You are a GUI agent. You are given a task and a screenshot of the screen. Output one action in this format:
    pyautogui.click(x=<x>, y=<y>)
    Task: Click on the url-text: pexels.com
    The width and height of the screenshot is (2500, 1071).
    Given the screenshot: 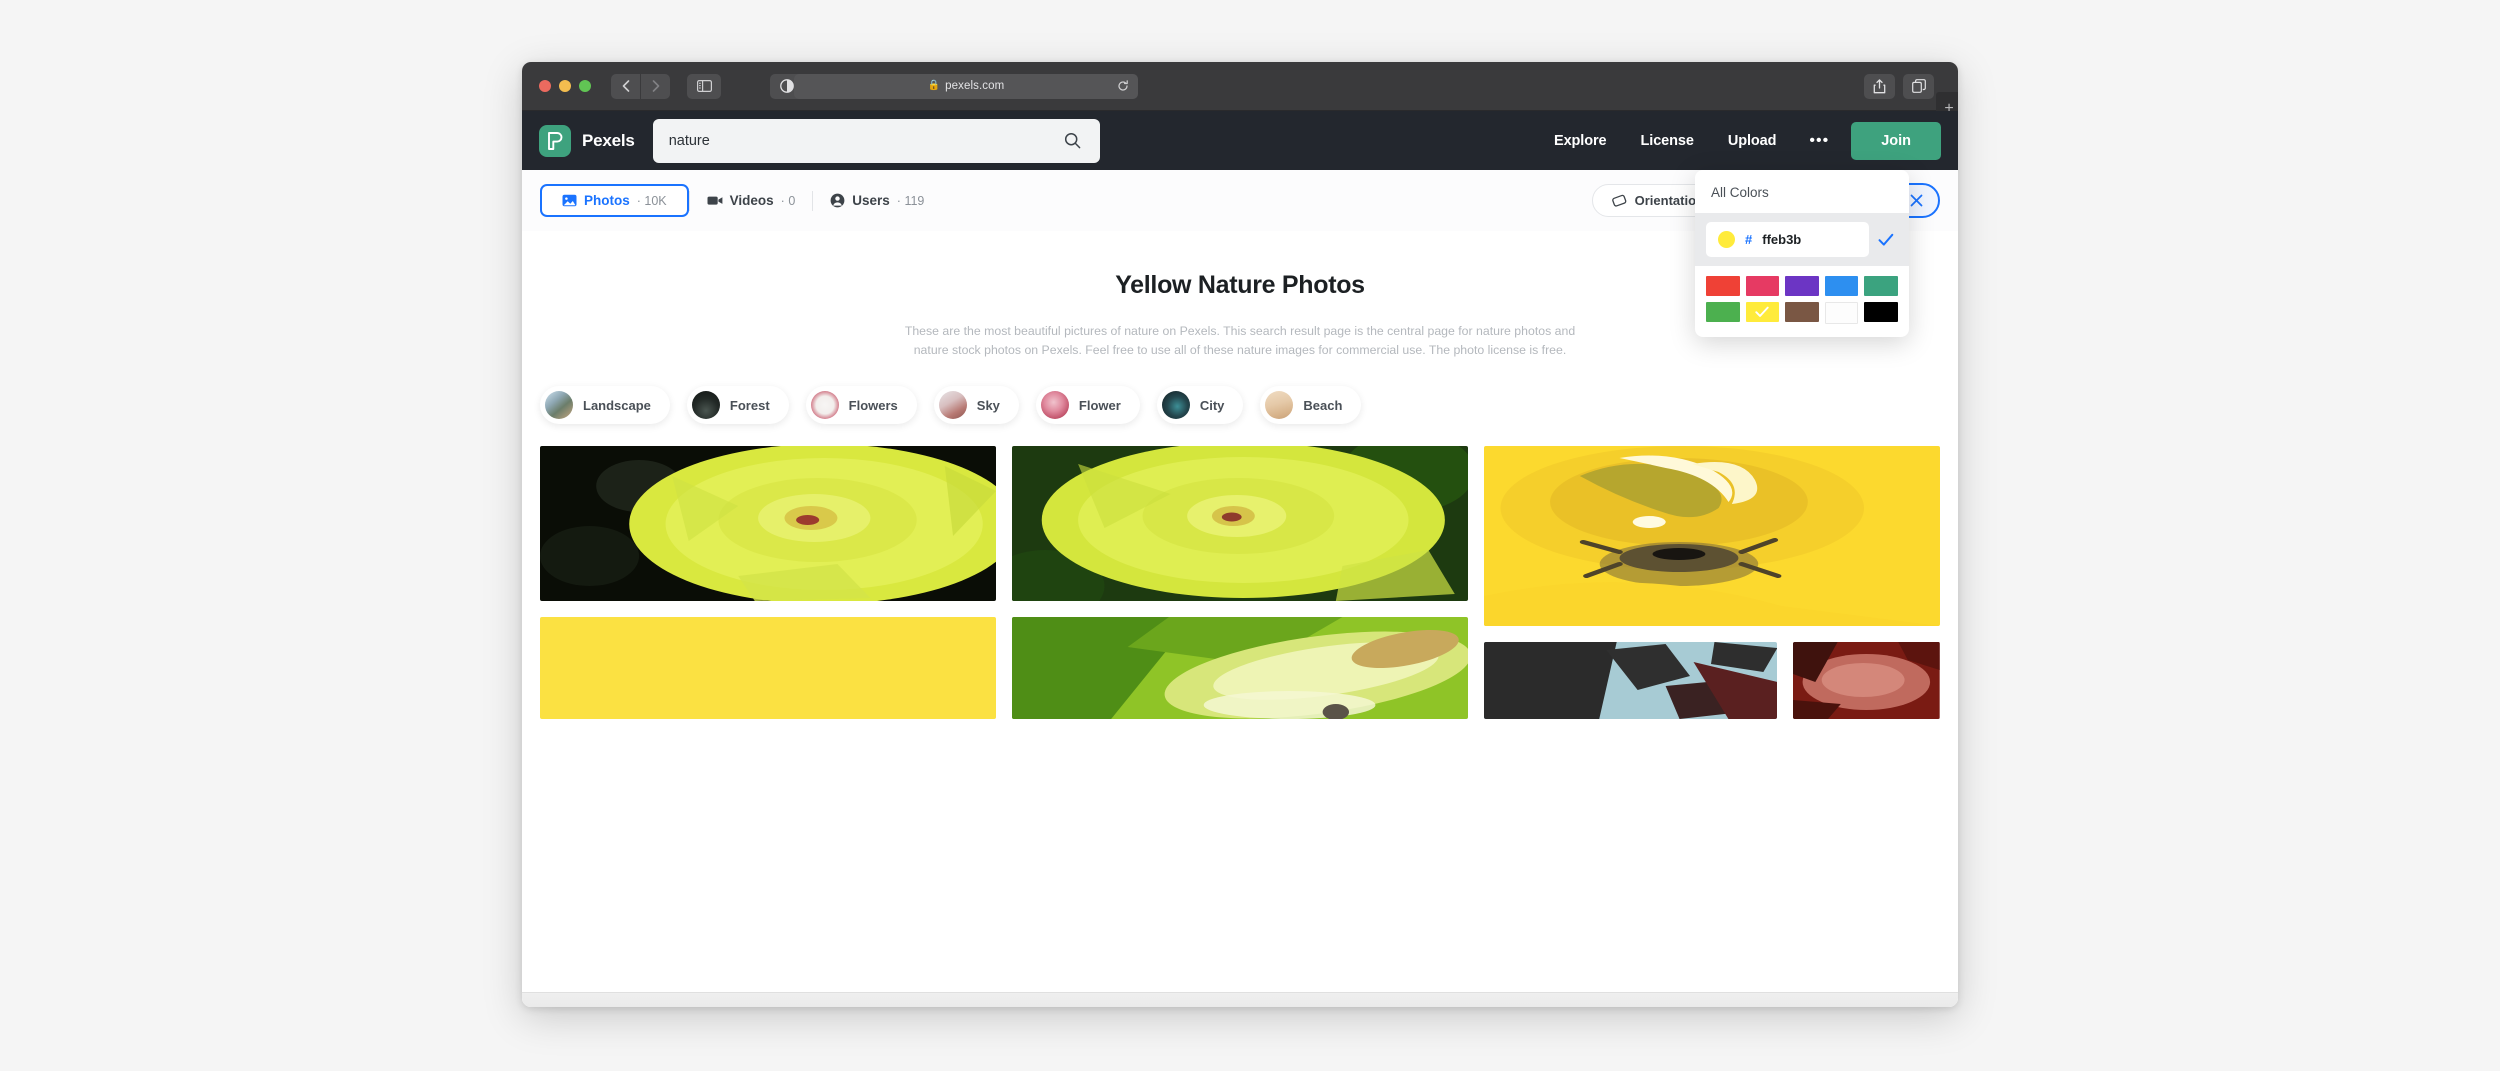 What is the action you would take?
    pyautogui.click(x=975, y=86)
    